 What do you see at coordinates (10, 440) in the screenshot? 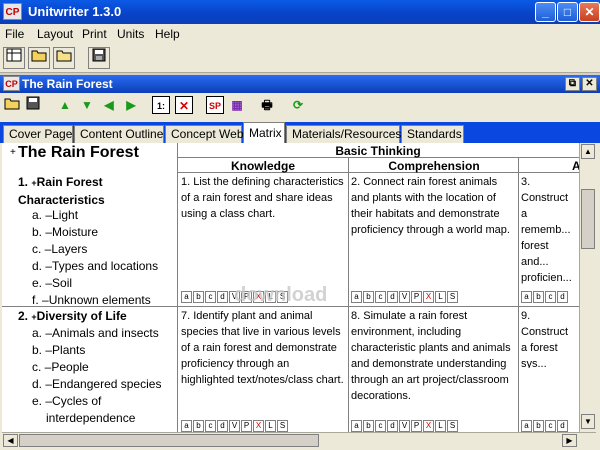
I see `scroll-left-icon: ◀` at bounding box center [10, 440].